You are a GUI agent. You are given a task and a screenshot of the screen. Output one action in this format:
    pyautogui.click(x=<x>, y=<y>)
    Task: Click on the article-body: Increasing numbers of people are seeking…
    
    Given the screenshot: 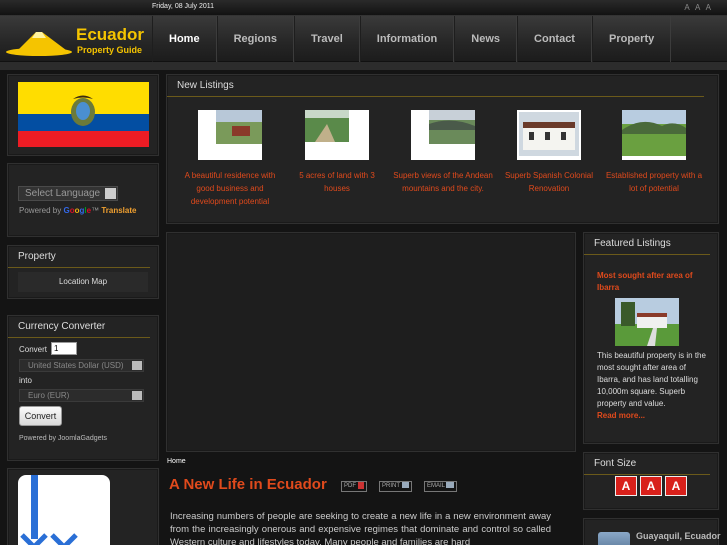 What is the action you would take?
    pyautogui.click(x=360, y=528)
    